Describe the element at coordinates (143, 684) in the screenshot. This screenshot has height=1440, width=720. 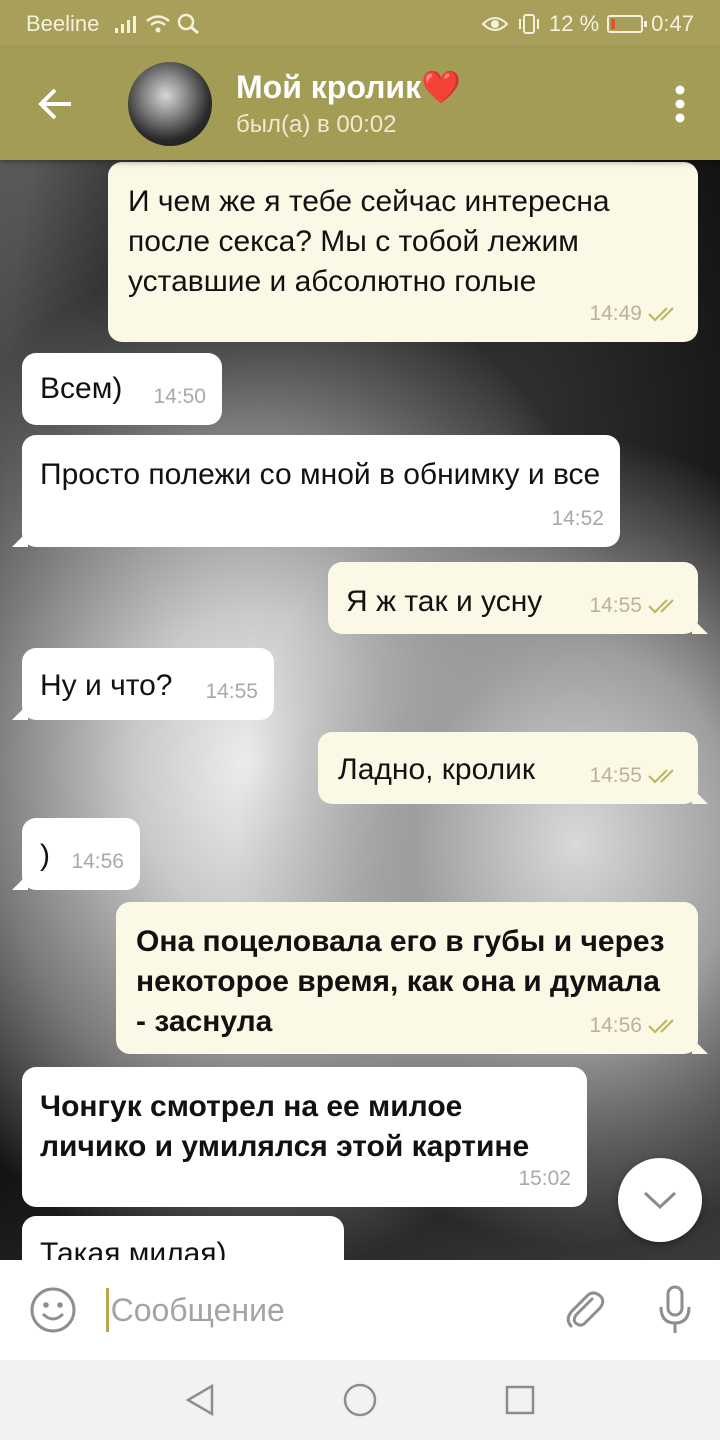
I see `message-bubble-incoming: Ну и что? 14:55` at that location.